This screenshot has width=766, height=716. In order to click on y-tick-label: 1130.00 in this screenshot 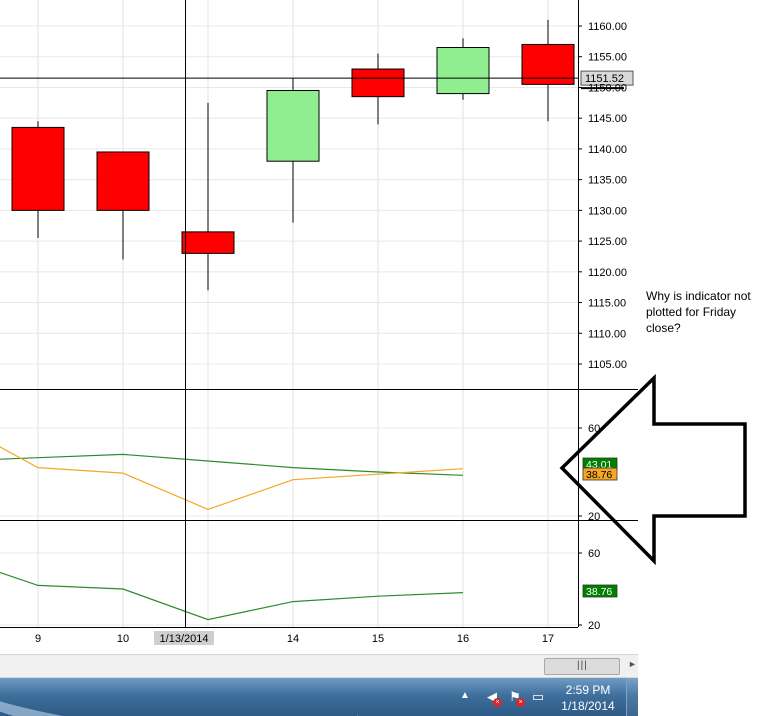, I will do `click(607, 211)`.